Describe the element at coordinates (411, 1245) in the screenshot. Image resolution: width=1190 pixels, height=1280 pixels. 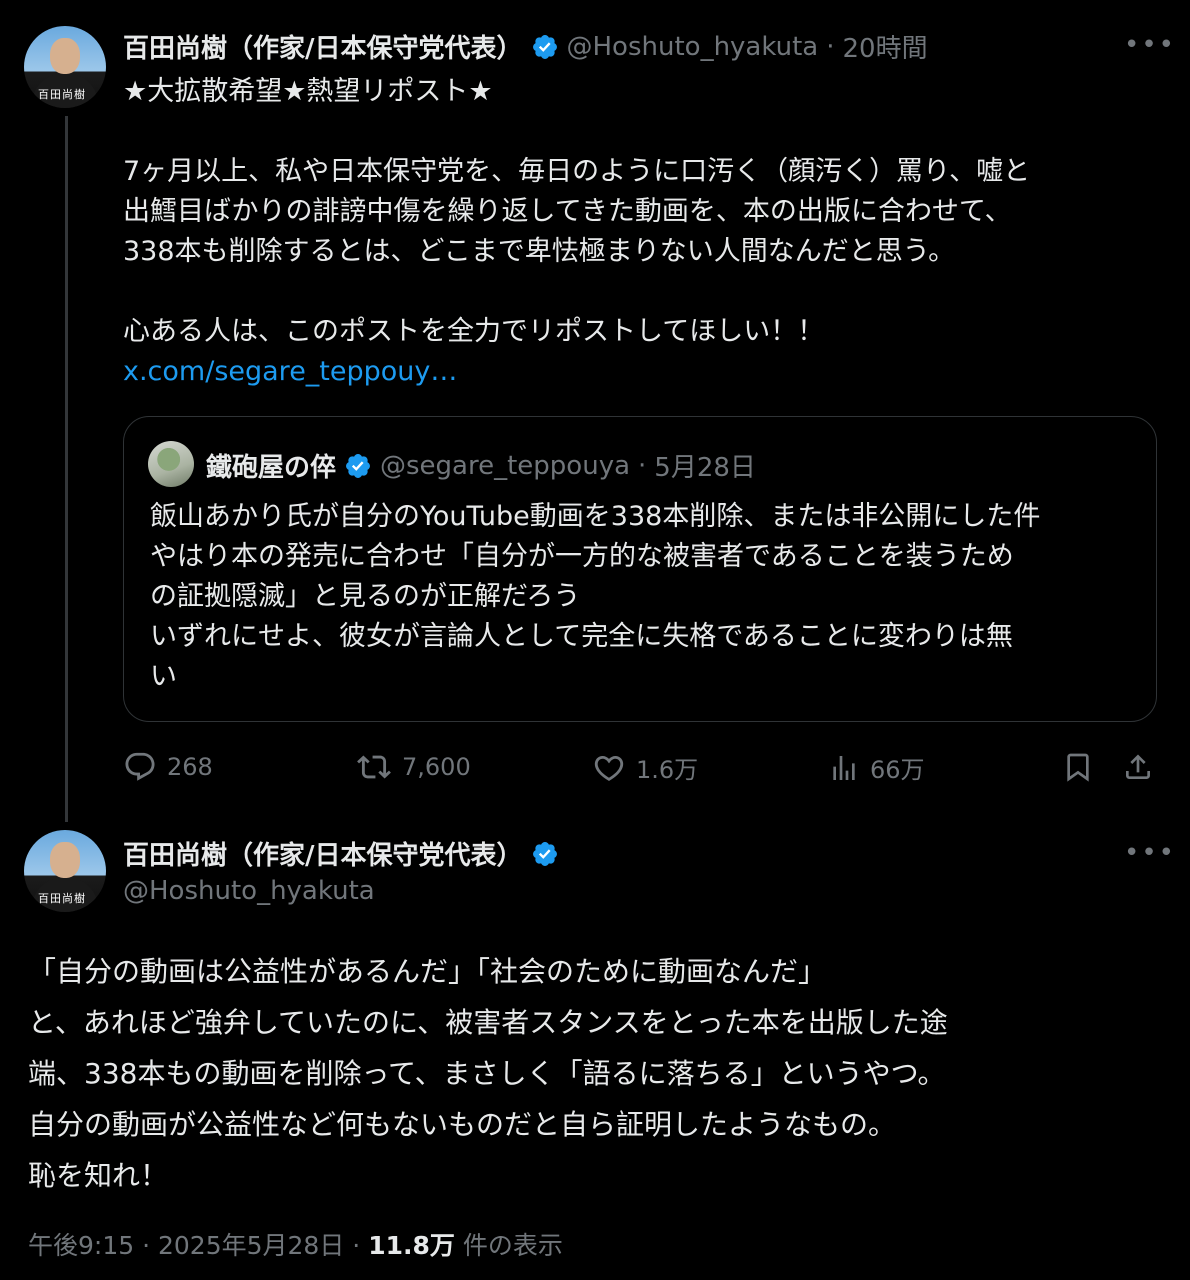
I see `views-count: 11.8万` at that location.